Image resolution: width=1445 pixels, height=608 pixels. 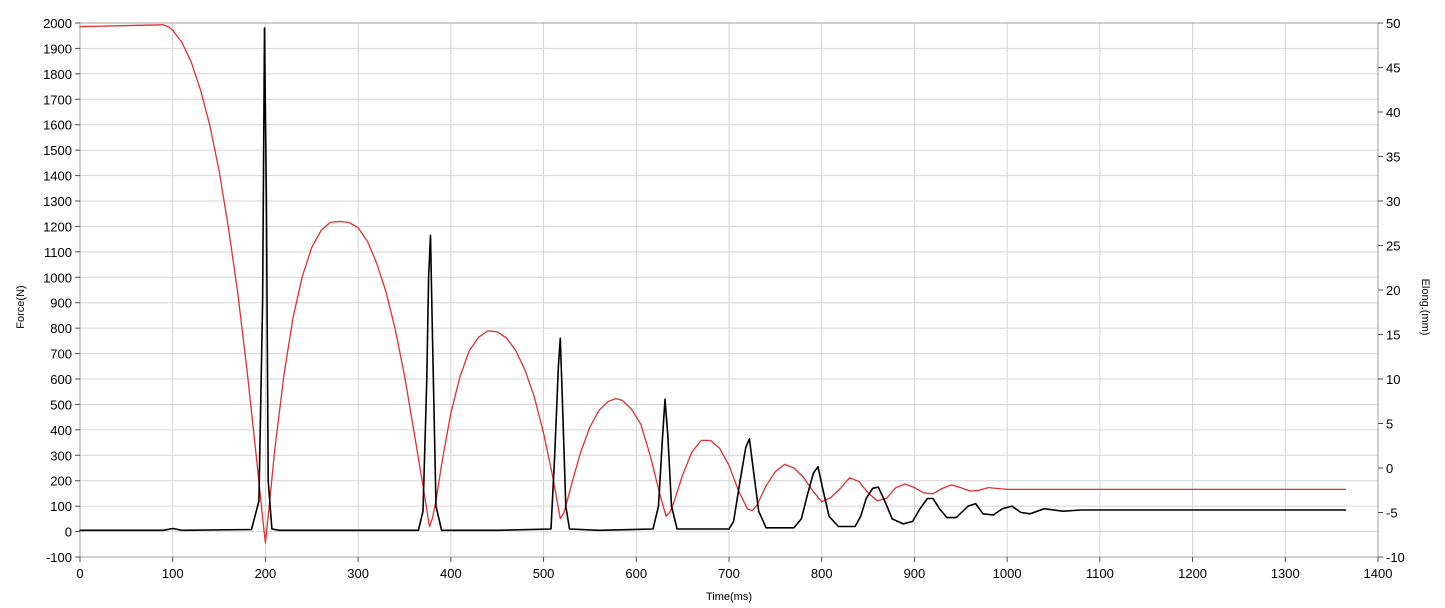 I want to click on x-tick-label: 900, so click(x=915, y=573).